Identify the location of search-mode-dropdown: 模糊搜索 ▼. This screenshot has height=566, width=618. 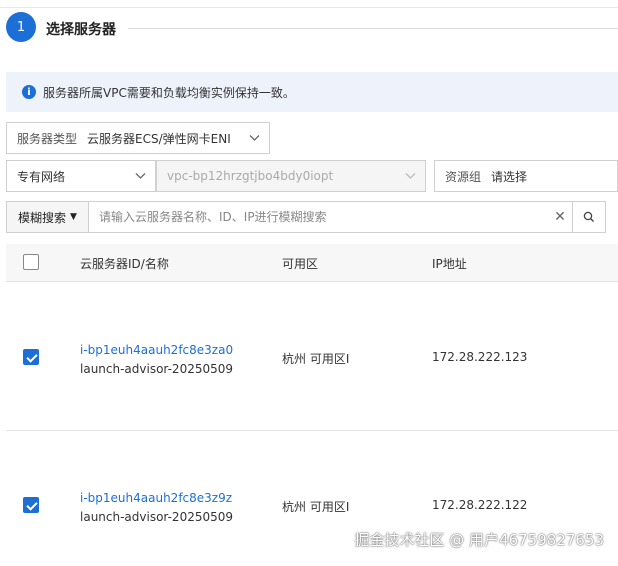
(48, 217).